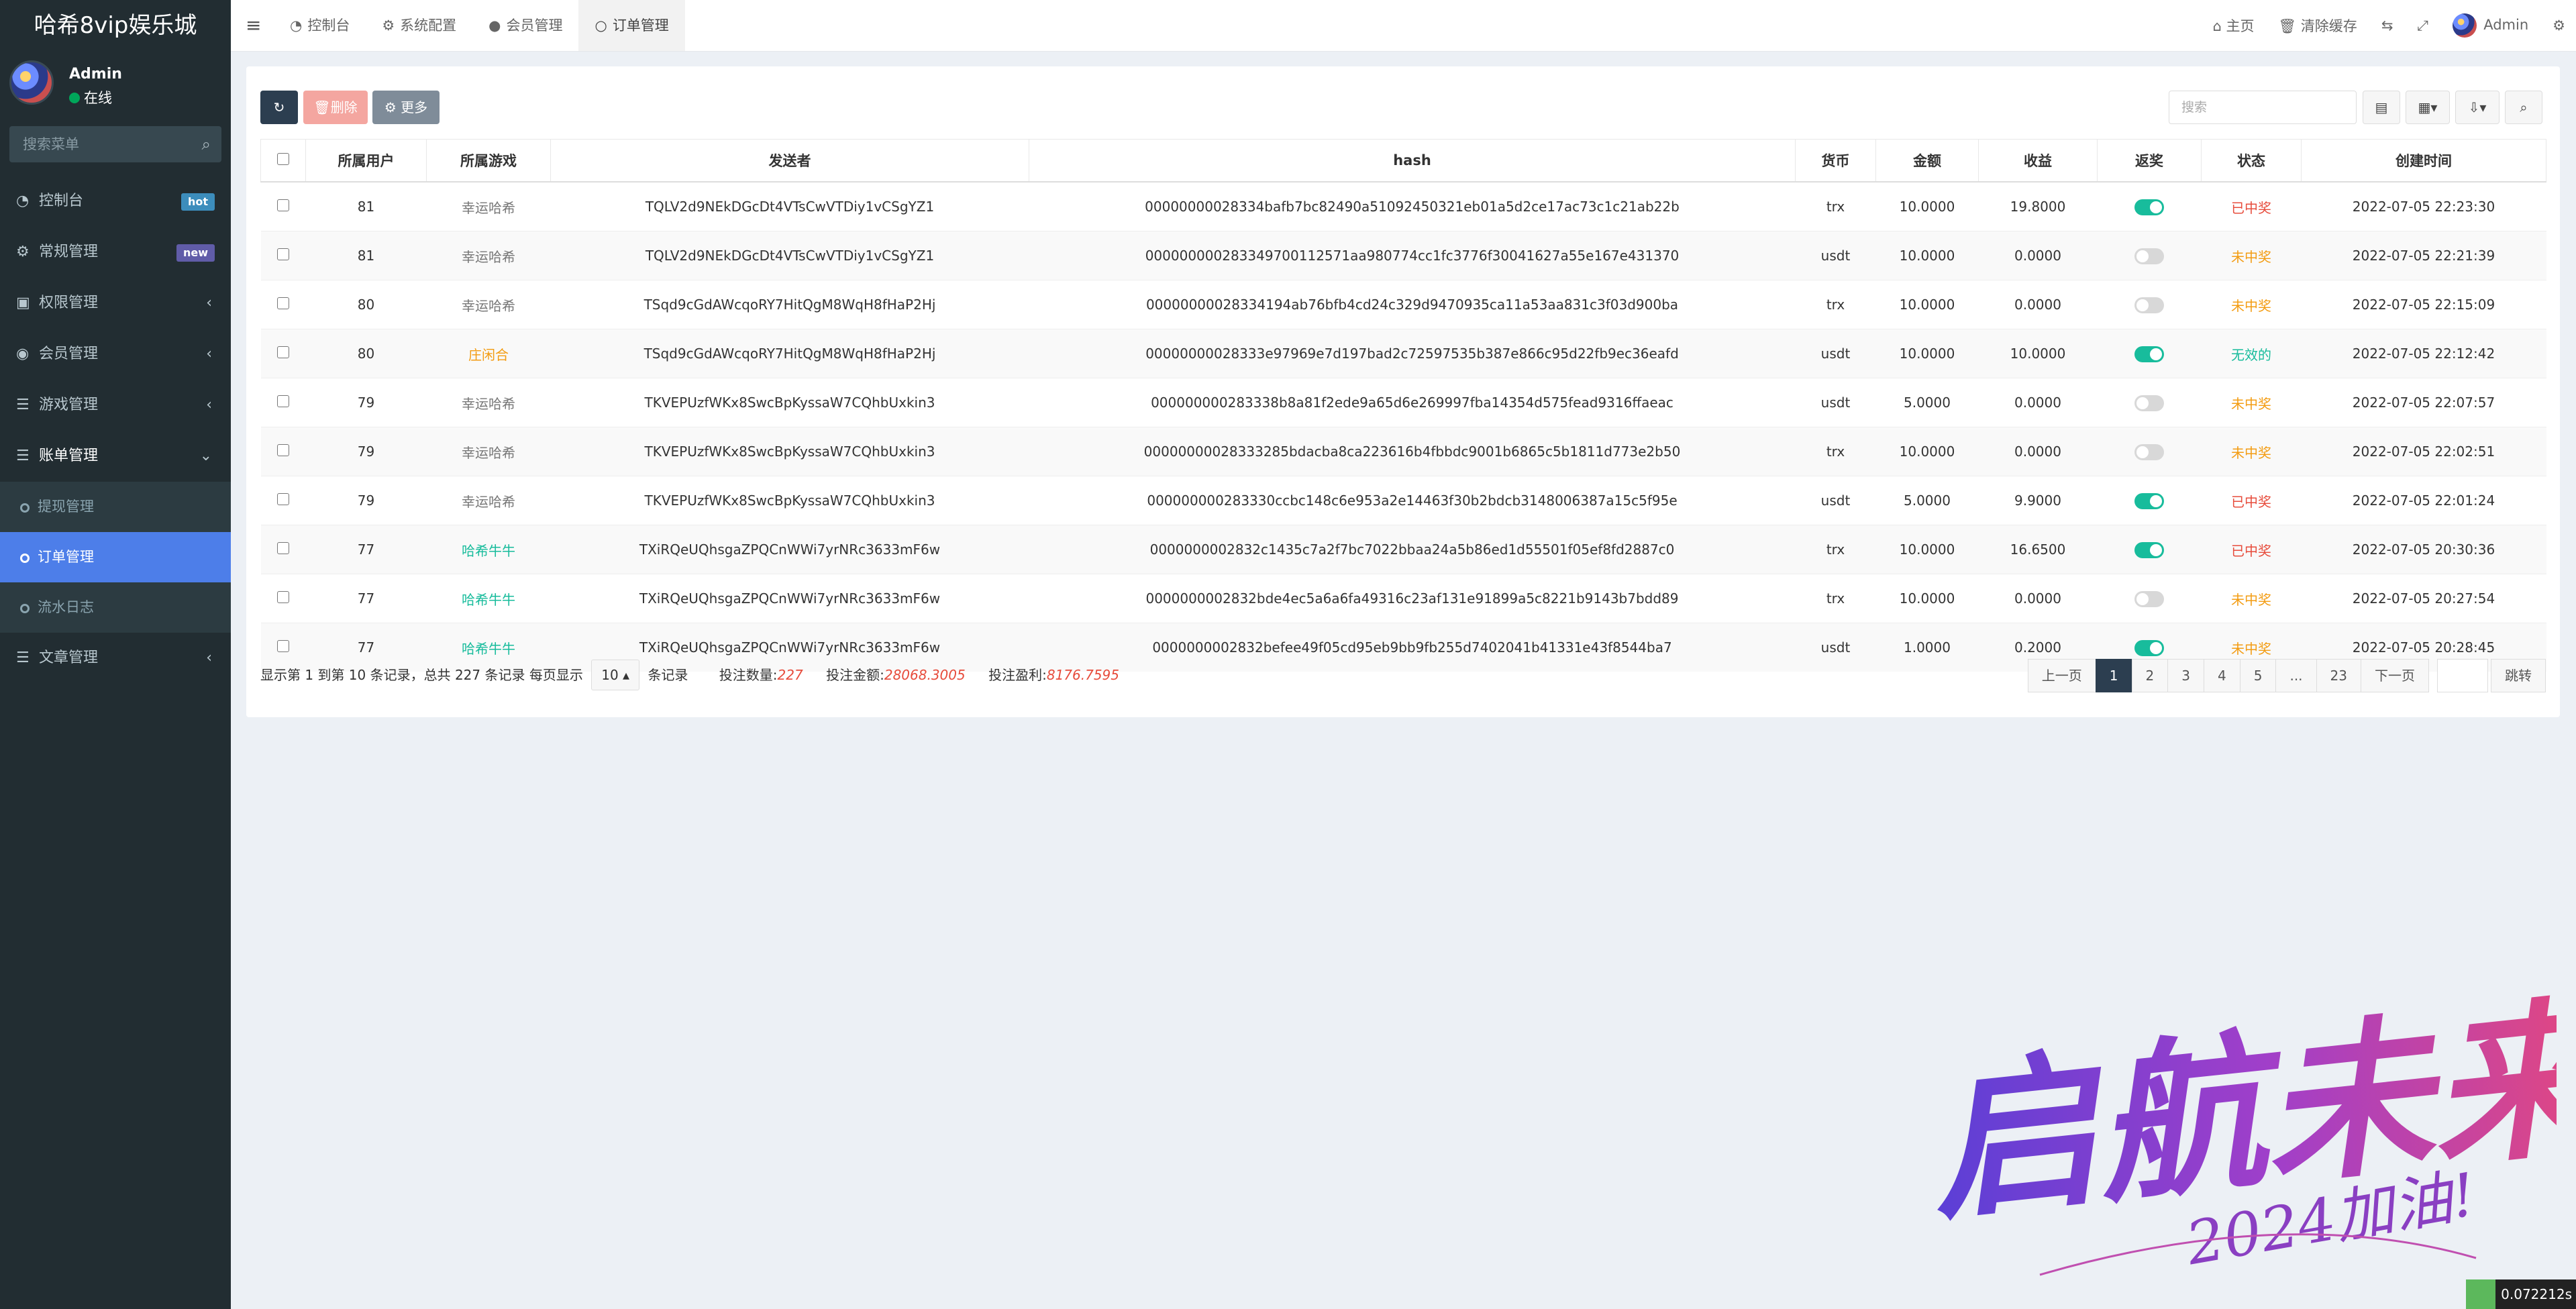 This screenshot has height=1309, width=2576. I want to click on tab-system-config: ⚙ 系统配置, so click(419, 25).